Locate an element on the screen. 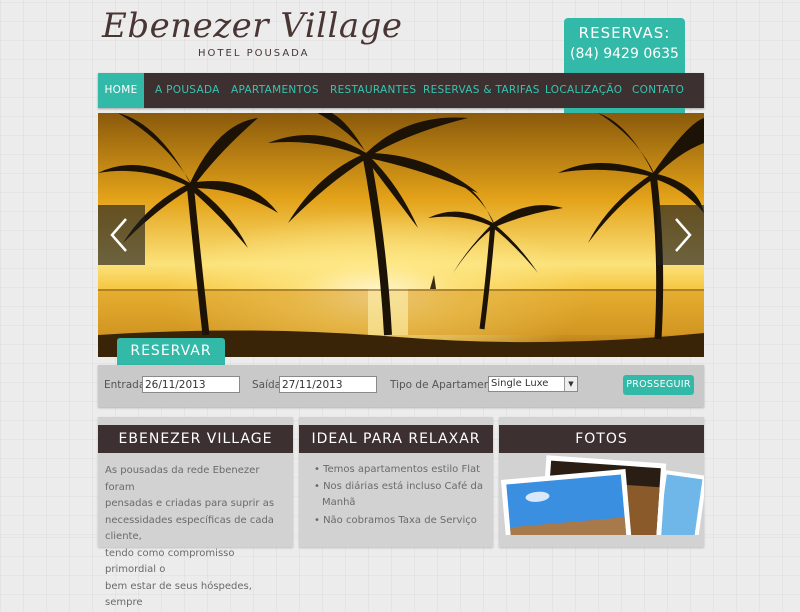  list-item: • Não cobramos Taxa de Serviço is located at coordinates (395, 520).